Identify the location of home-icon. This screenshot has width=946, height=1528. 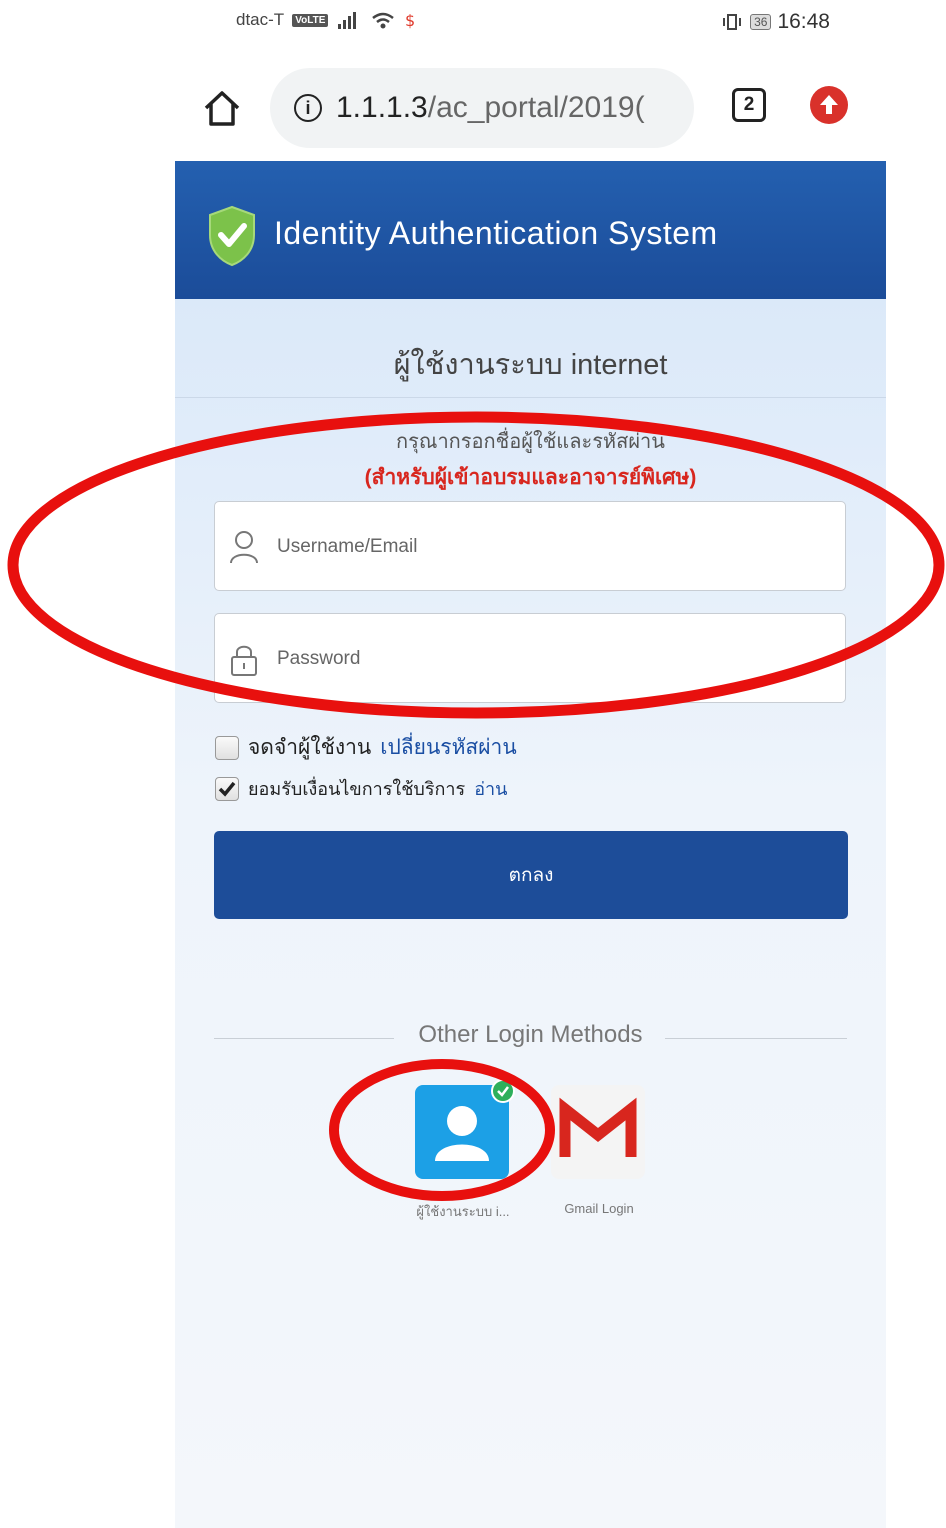
(222, 108).